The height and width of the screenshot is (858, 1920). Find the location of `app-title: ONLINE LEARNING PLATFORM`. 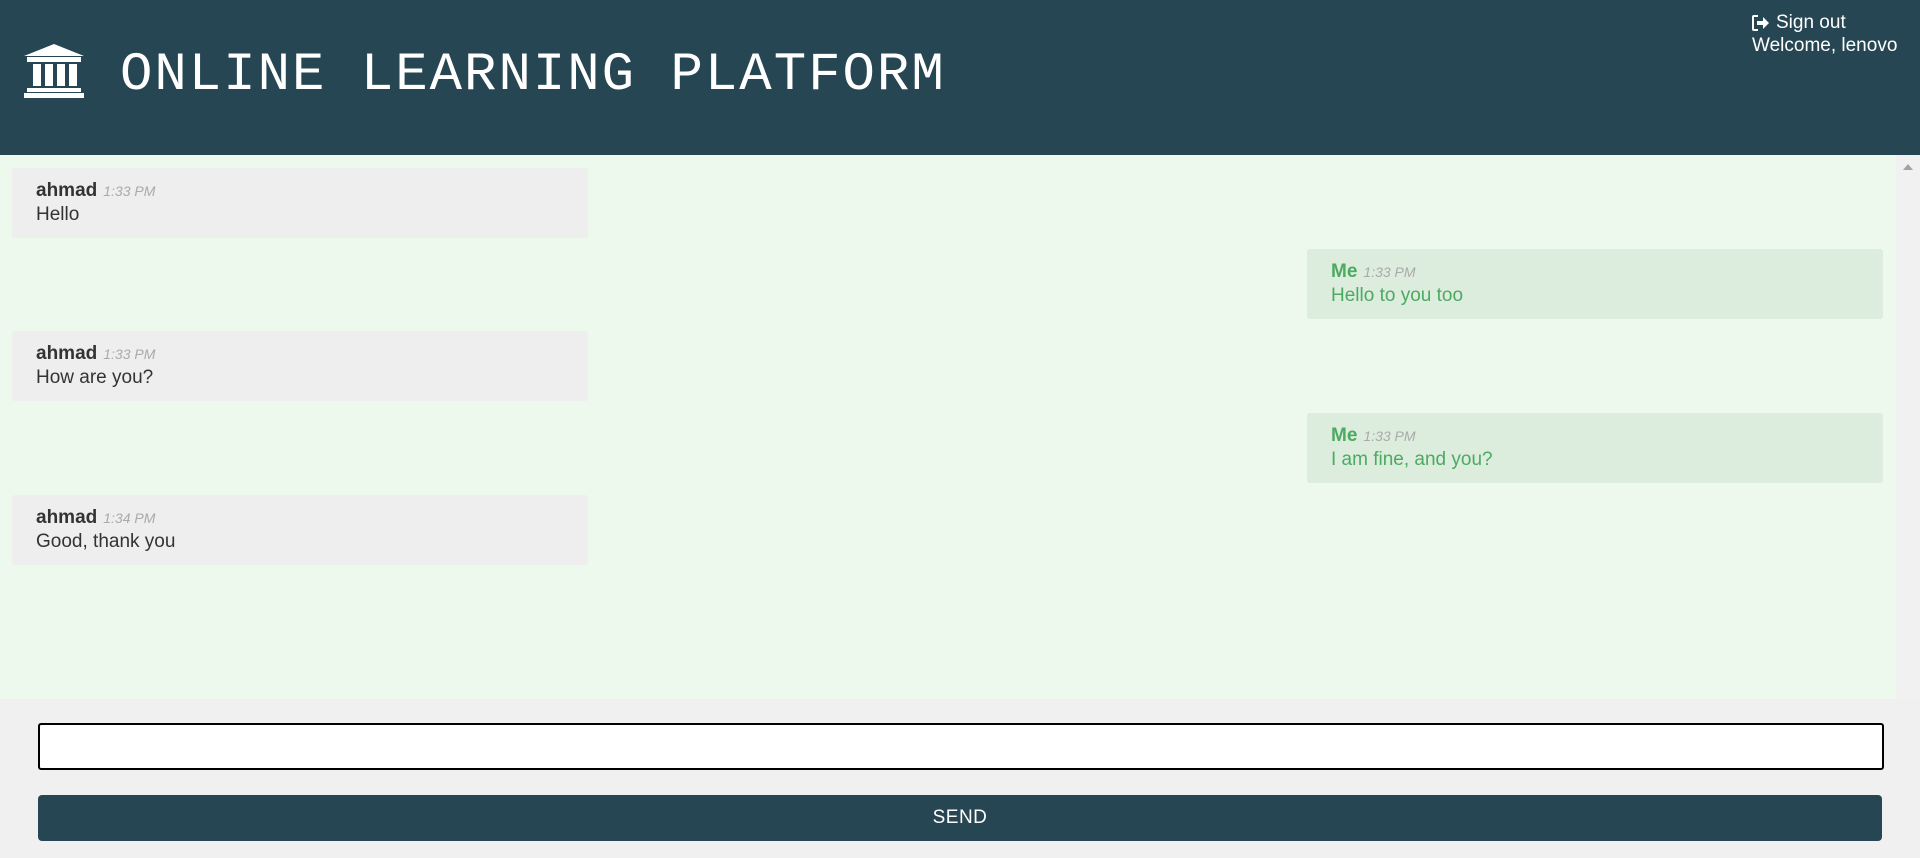

app-title: ONLINE LEARNING PLATFORM is located at coordinates (533, 75).